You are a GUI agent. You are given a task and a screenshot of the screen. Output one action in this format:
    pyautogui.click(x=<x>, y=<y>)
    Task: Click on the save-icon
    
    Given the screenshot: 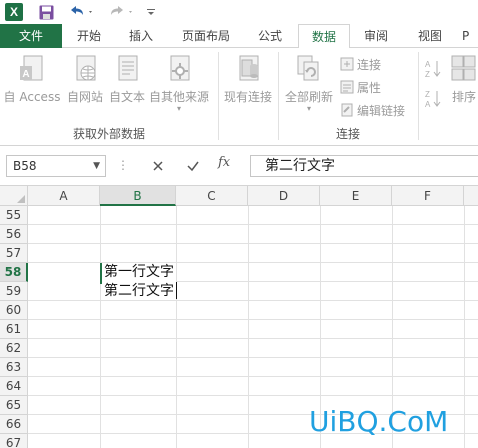 What is the action you would take?
    pyautogui.click(x=46, y=12)
    